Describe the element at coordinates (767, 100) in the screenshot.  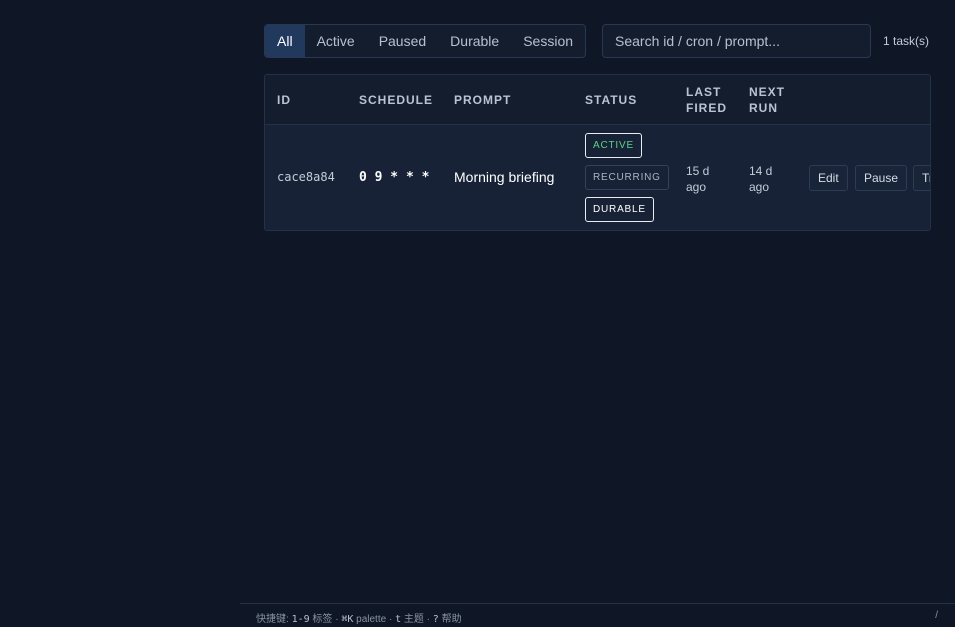
I see `header-next-run: NEXT RUN` at that location.